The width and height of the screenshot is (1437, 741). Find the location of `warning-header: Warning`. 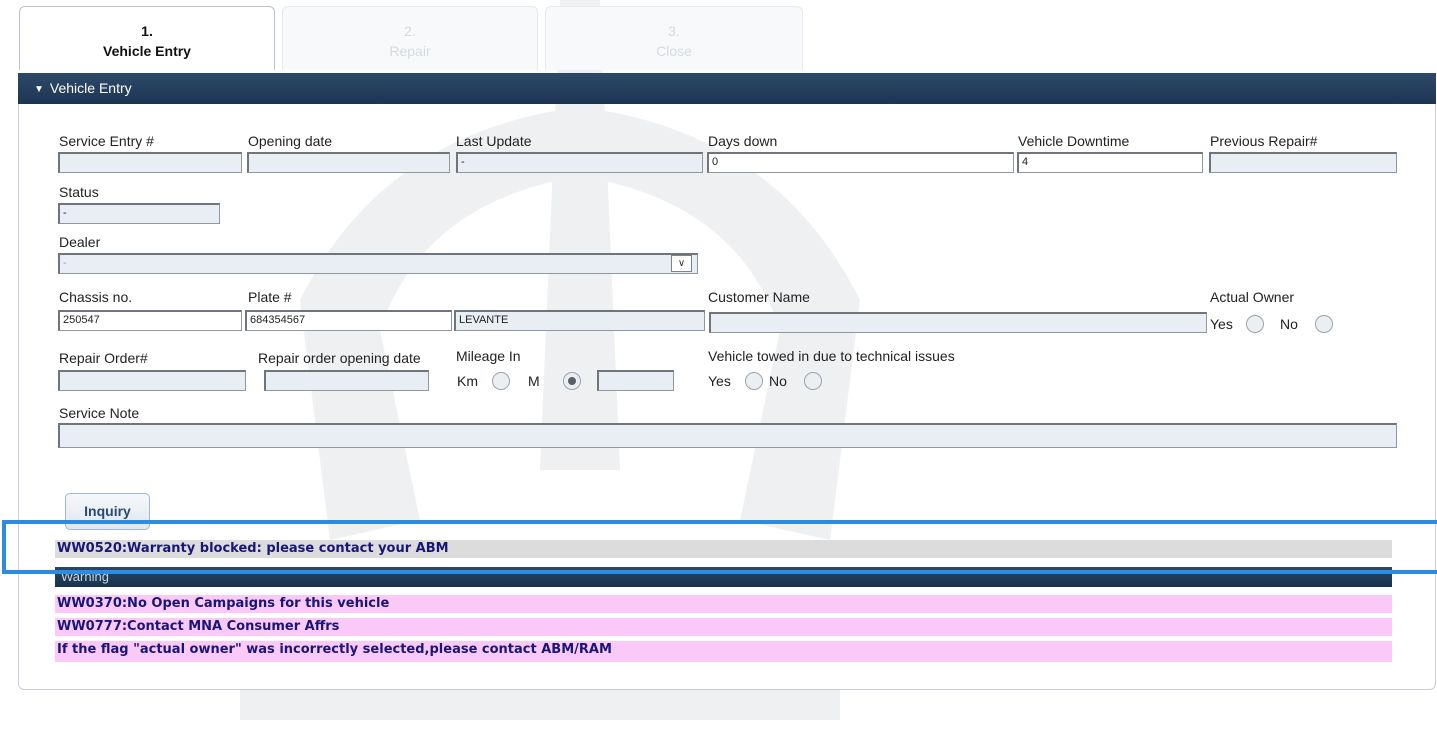

warning-header: Warning is located at coordinates (723, 577).